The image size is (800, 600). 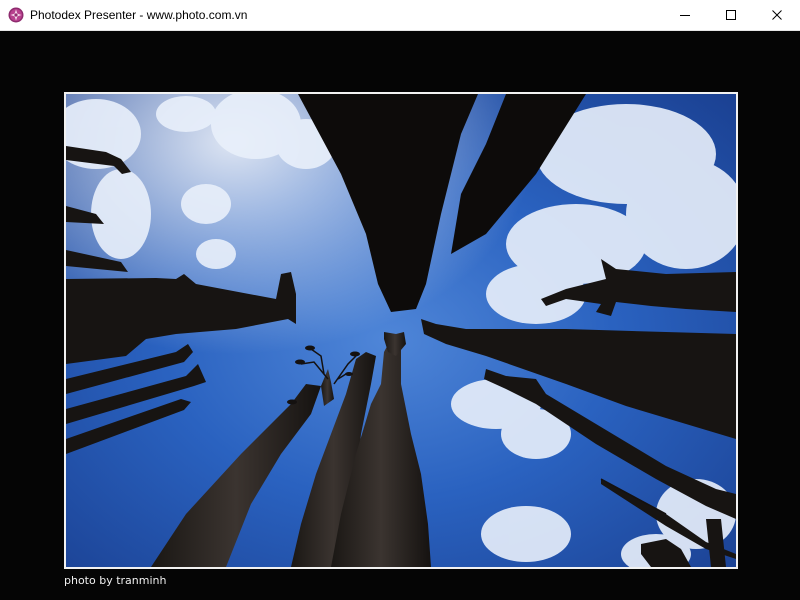 What do you see at coordinates (400, 15) in the screenshot?
I see `title-bar: Photodex Presenter - www.photo.com.vn` at bounding box center [400, 15].